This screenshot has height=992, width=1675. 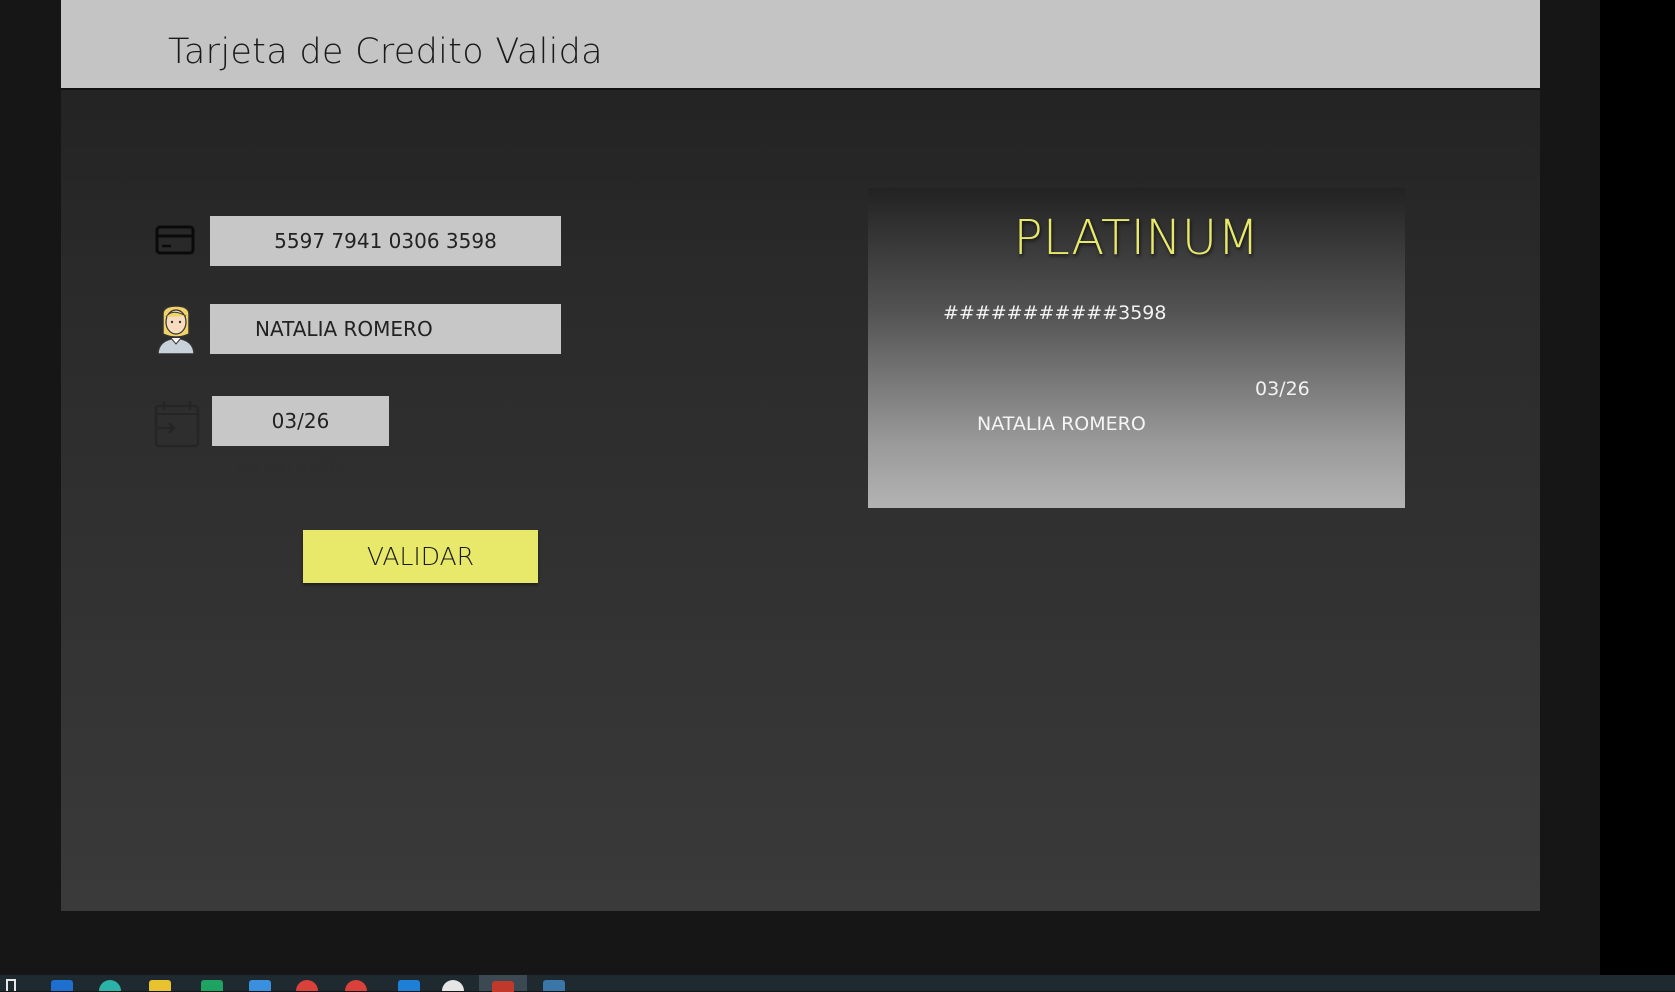 I want to click on card-masked-number: ###########3598, so click(x=1055, y=313).